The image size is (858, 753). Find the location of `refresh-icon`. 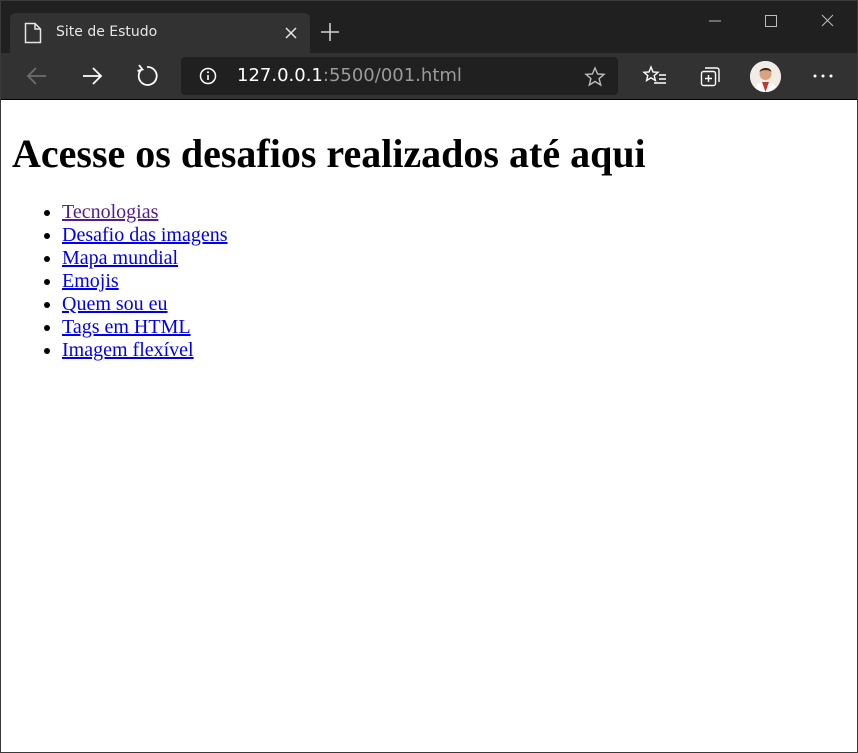

refresh-icon is located at coordinates (147, 76).